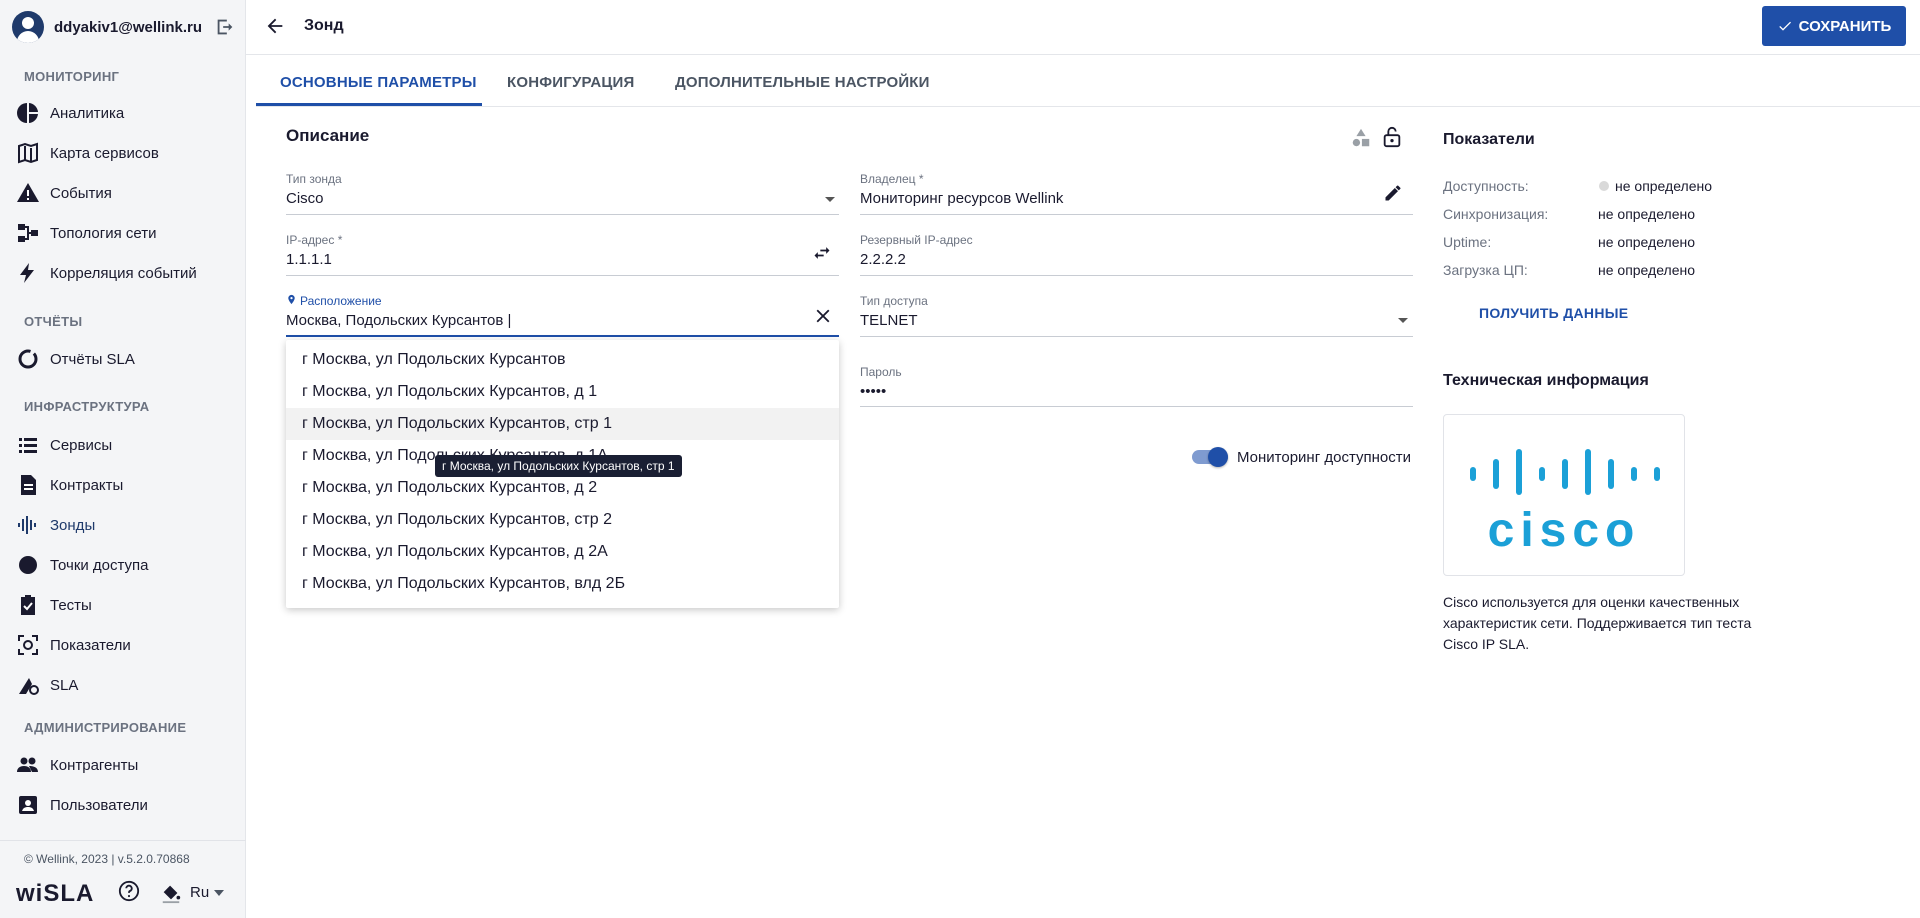 Image resolution: width=1920 pixels, height=918 pixels. I want to click on save-button: СОХРАНИТЬ, so click(1834, 26).